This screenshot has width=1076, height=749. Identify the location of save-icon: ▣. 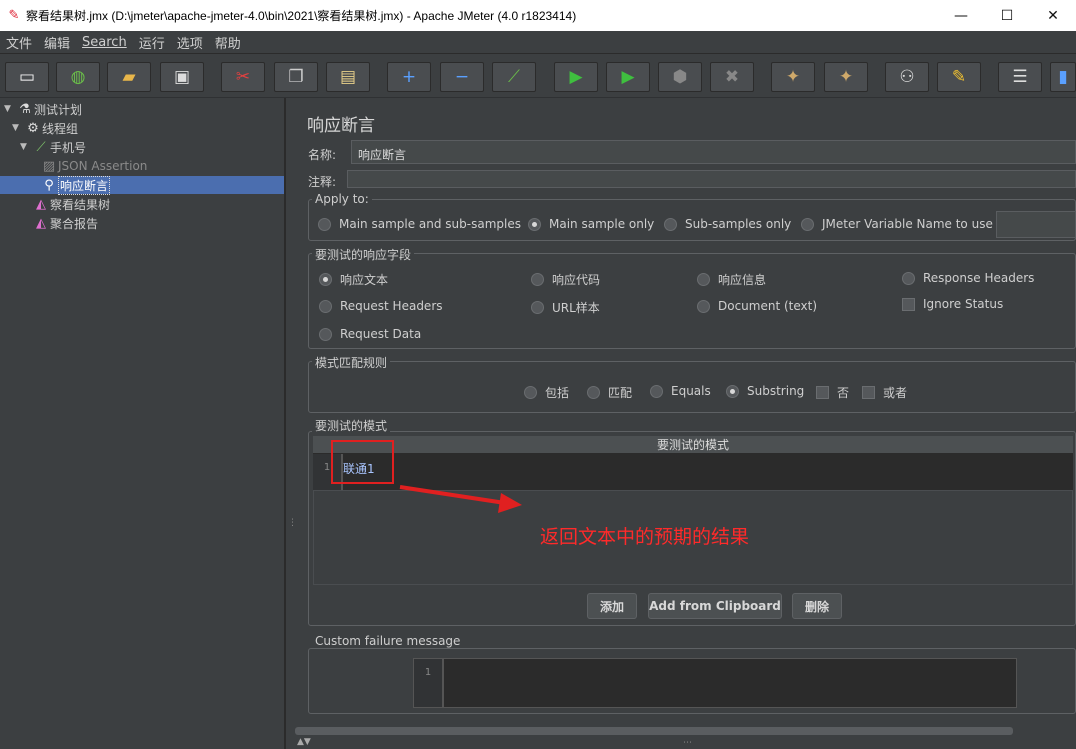
(182, 77).